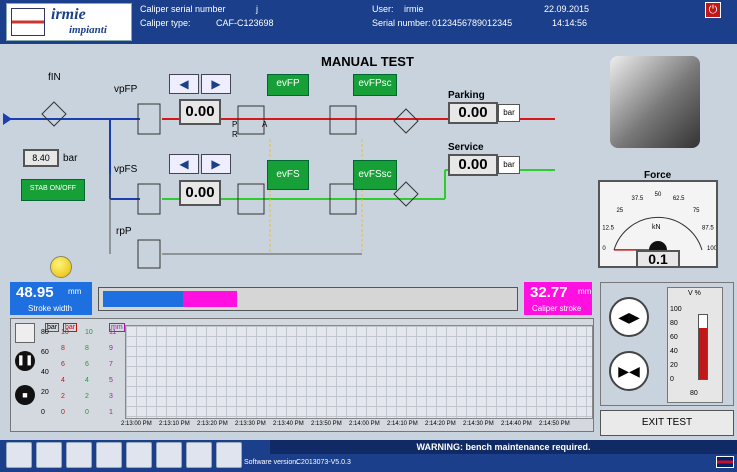 This screenshot has height=472, width=737. I want to click on stop-icon: ■, so click(25, 395).